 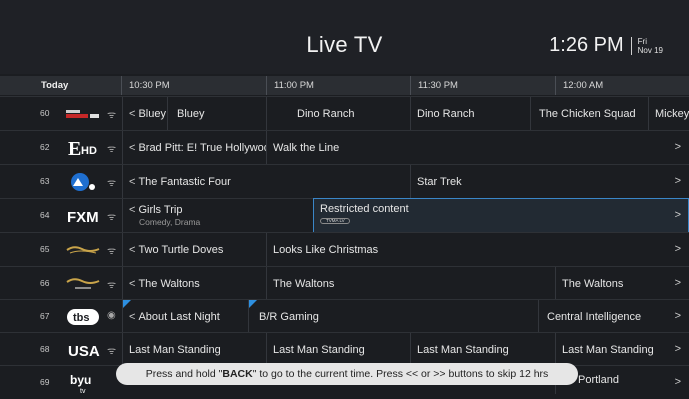 I want to click on clock-divider, so click(x=631, y=45).